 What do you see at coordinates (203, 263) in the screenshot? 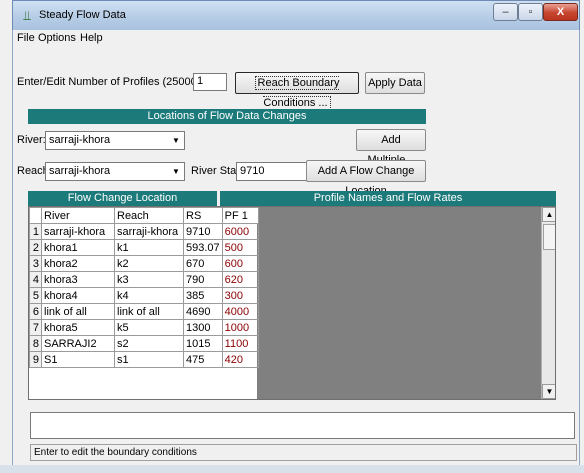
I see `cell-rs: 670` at bounding box center [203, 263].